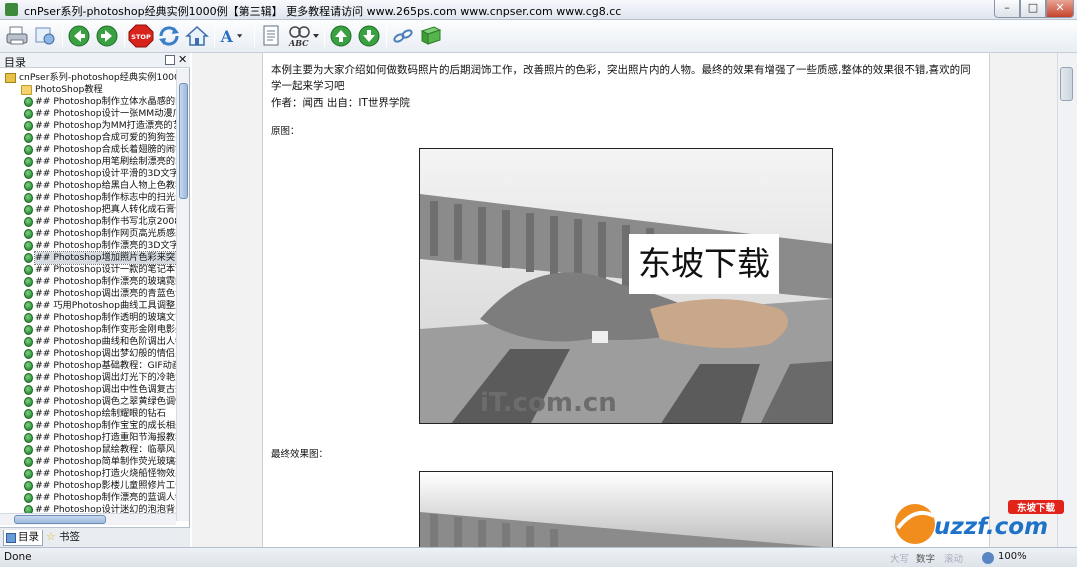 The width and height of the screenshot is (1077, 567). What do you see at coordinates (100, 413) in the screenshot?
I see `toc-item-label: ## Photoshop绘制耀眼的钻石` at bounding box center [100, 413].